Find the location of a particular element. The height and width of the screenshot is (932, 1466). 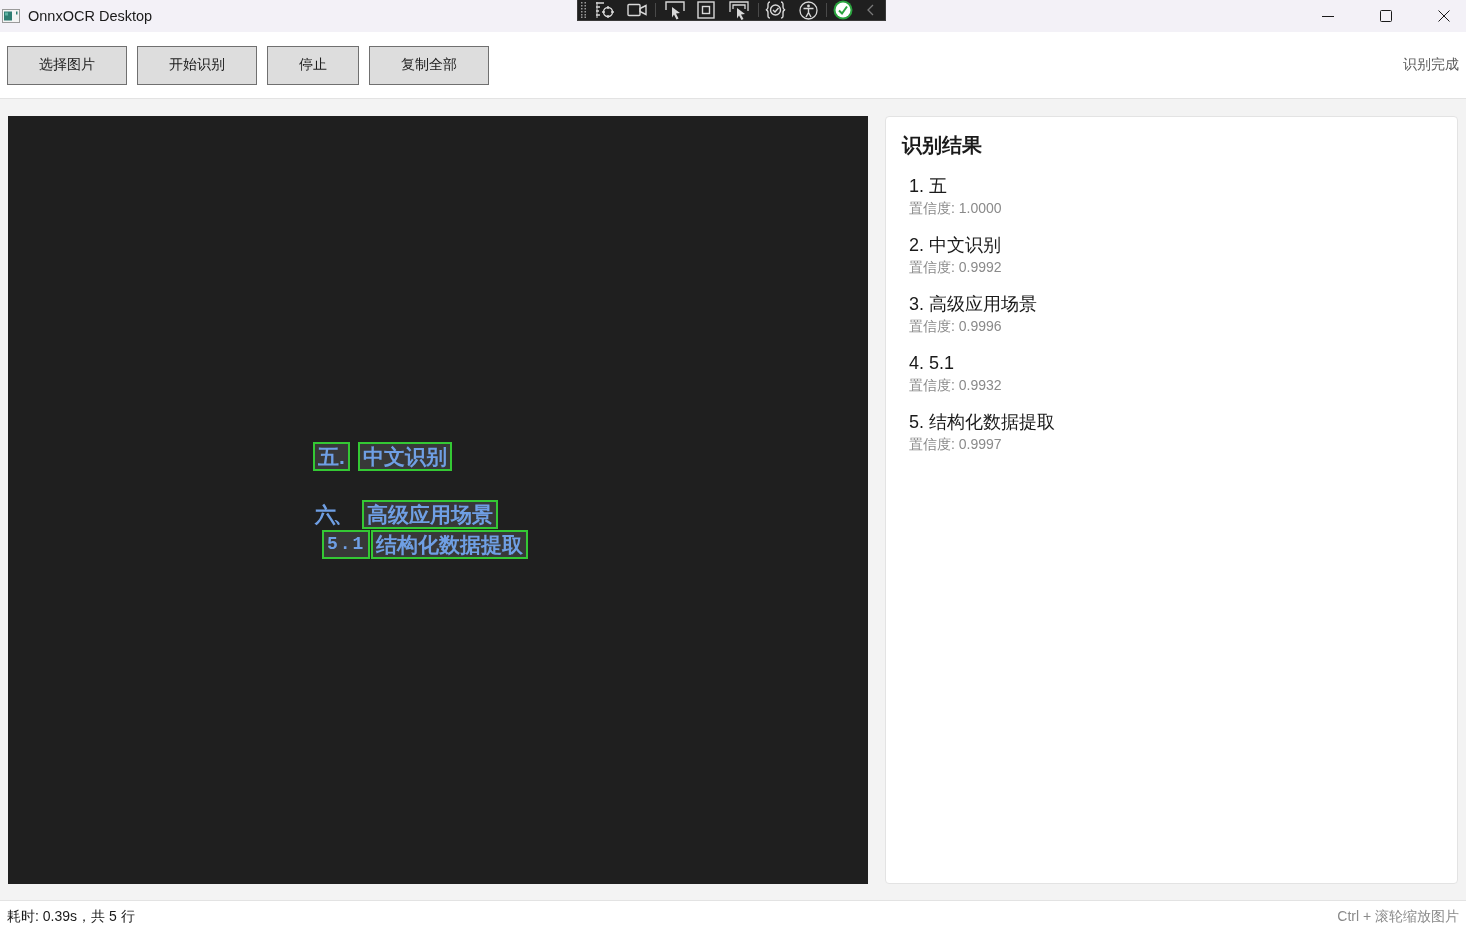

confidence-text: 置信度: 1.0000 is located at coordinates (955, 208).